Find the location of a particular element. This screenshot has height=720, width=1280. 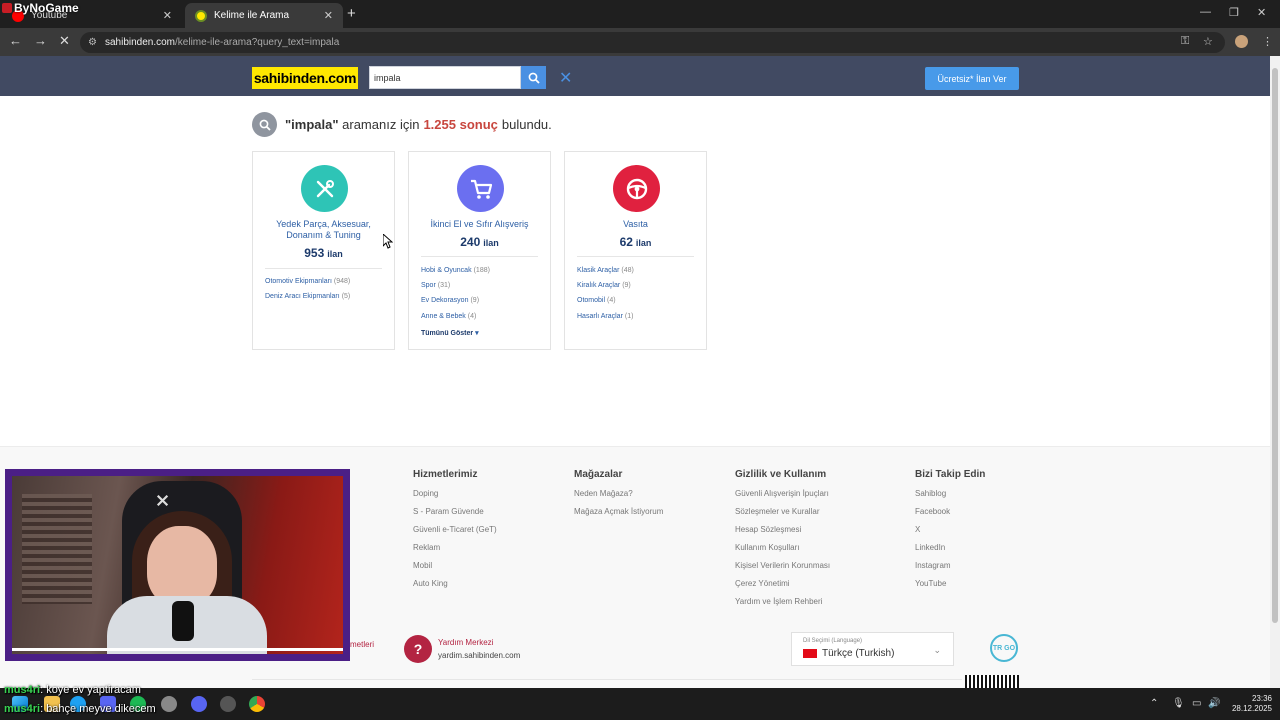

subcategory-link: Otomobil (4) is located at coordinates (596, 300).